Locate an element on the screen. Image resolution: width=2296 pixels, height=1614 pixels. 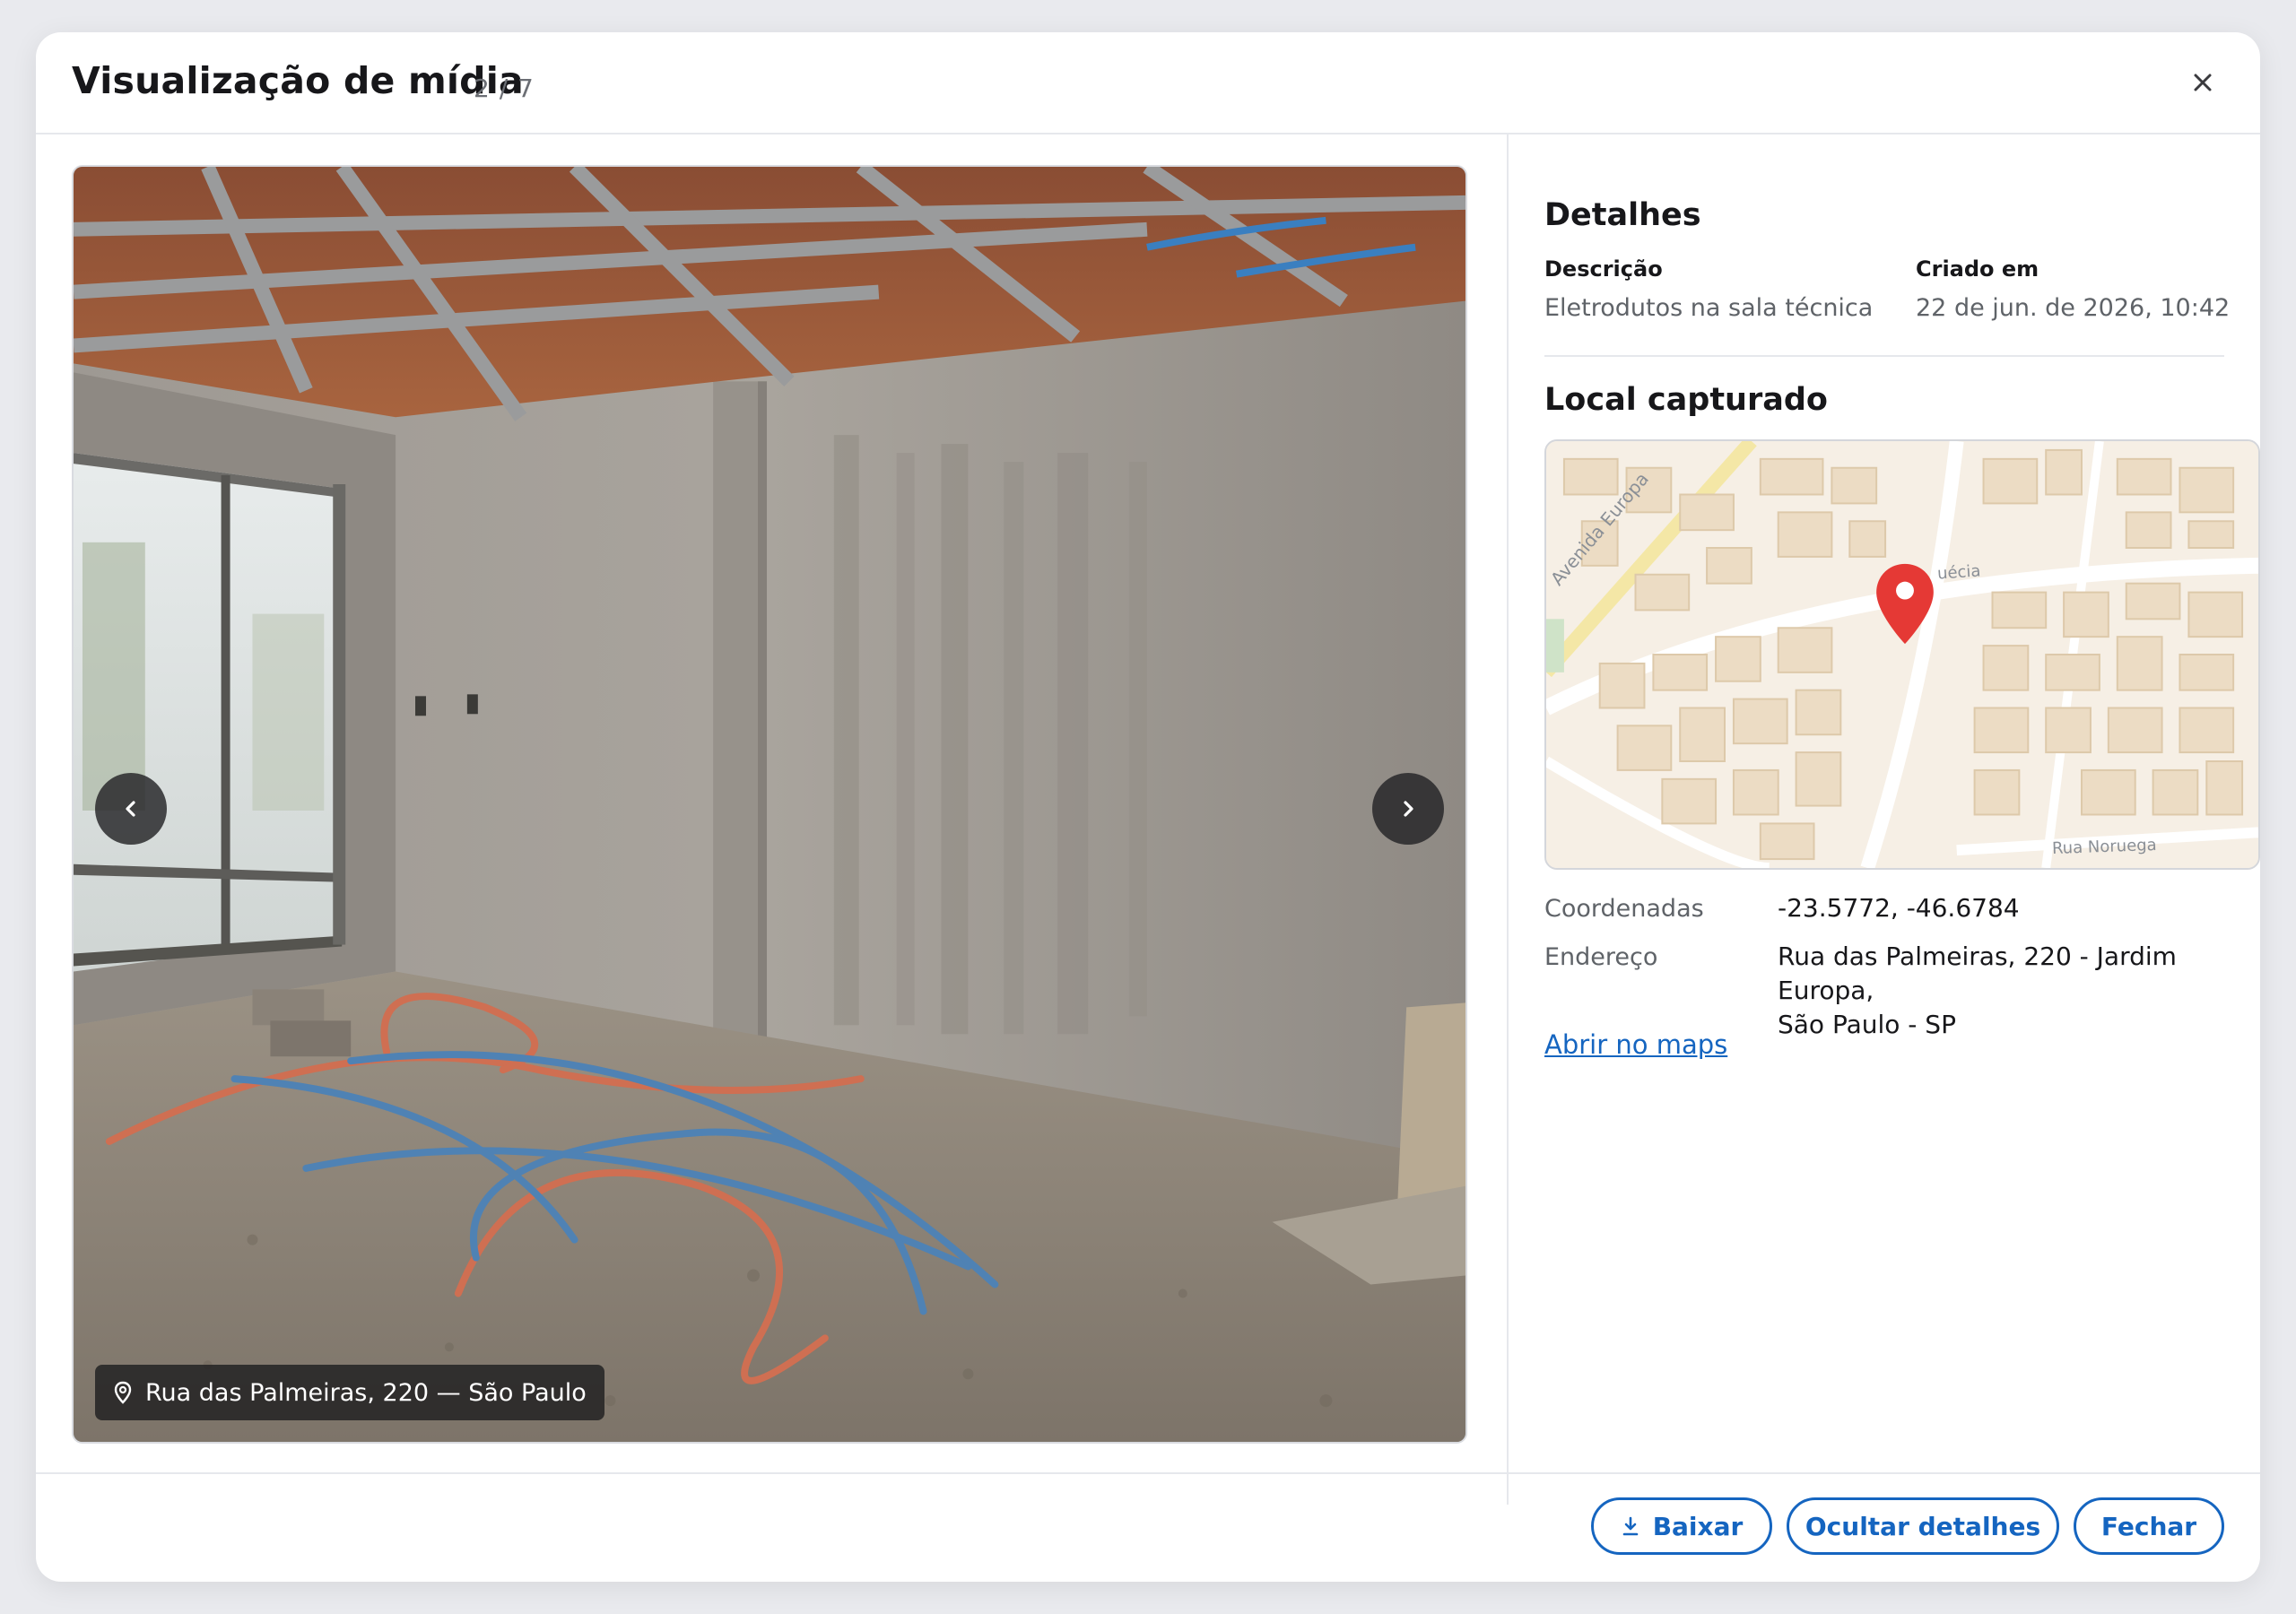
map-street-label: uécia is located at coordinates (1959, 572).